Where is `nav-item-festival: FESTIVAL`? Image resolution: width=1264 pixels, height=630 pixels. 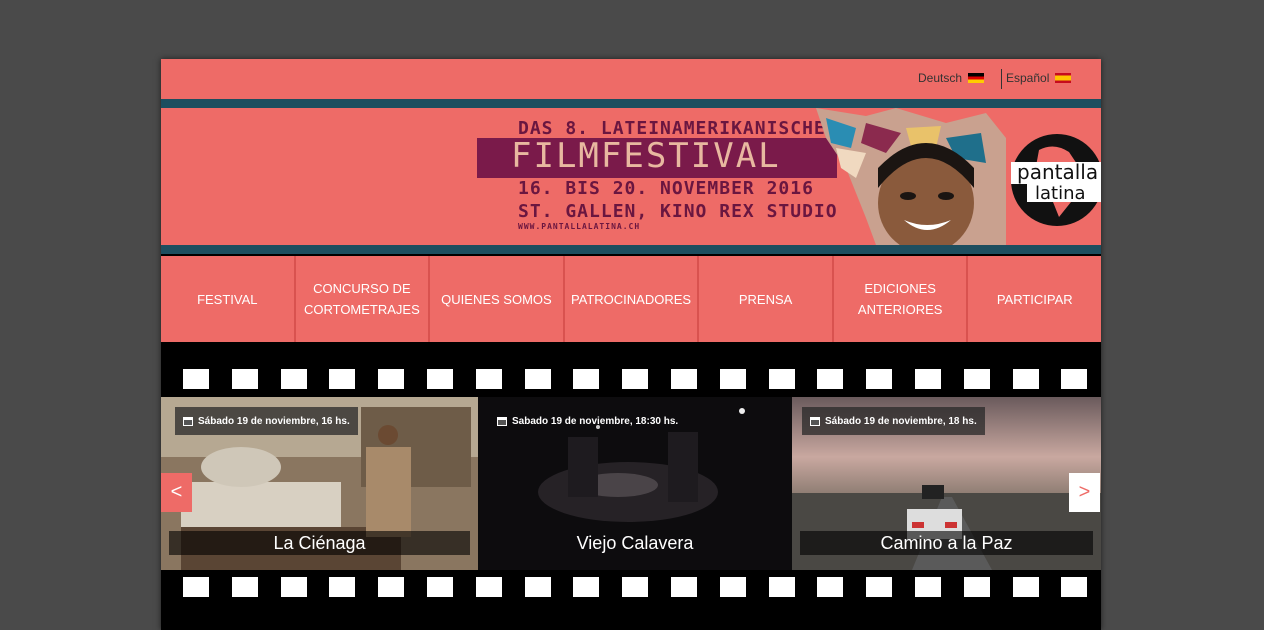
nav-item-festival: FESTIVAL is located at coordinates (228, 299).